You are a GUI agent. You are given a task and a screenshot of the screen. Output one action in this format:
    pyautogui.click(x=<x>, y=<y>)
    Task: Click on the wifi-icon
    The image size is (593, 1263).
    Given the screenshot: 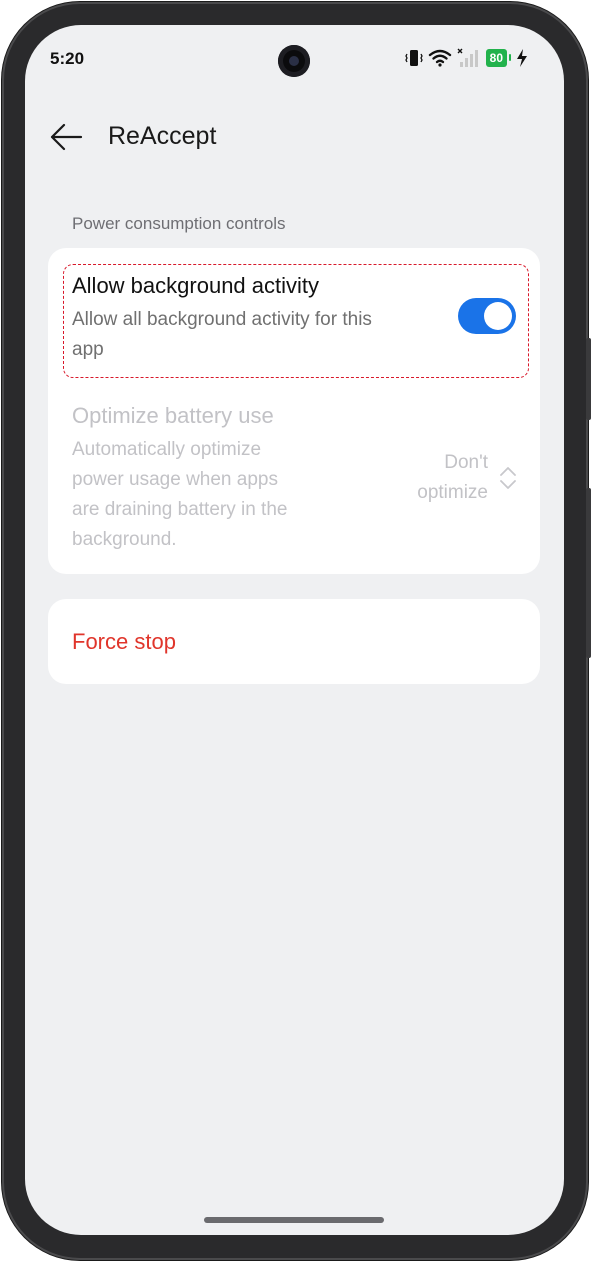 What is the action you would take?
    pyautogui.click(x=439, y=58)
    